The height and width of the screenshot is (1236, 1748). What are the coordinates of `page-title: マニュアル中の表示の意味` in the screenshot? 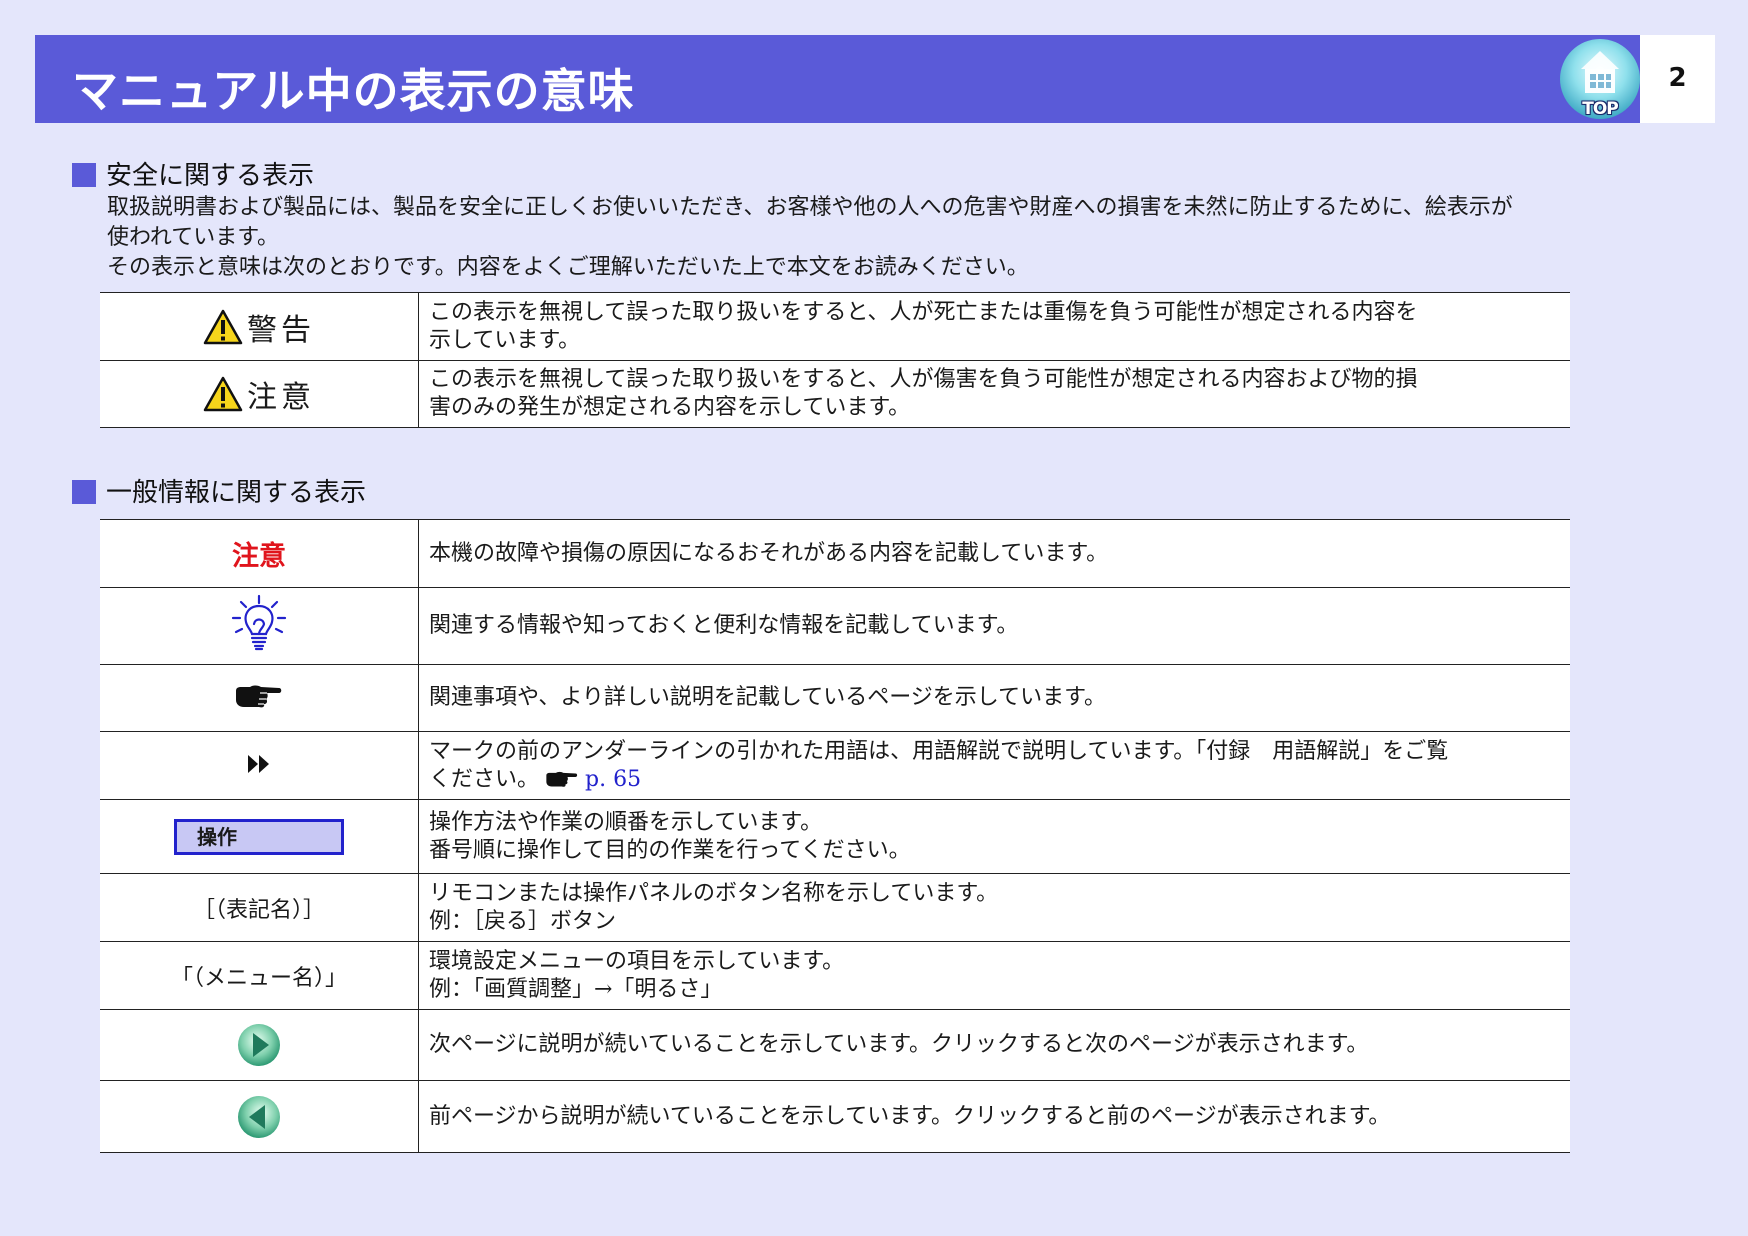 It's located at (353, 91).